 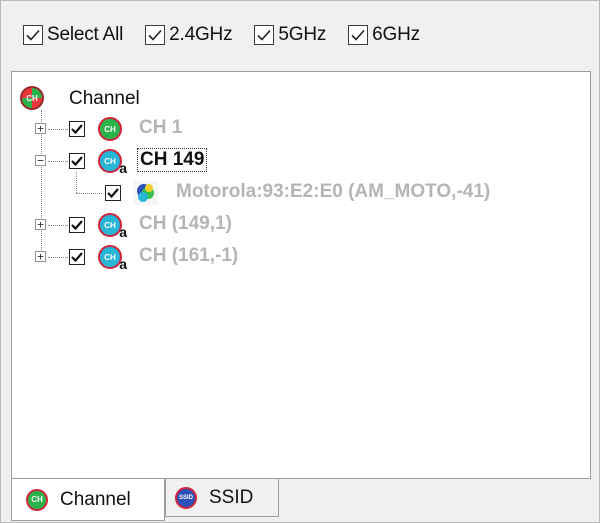 I want to click on band-24ghz-label: 2.4GHz, so click(x=201, y=34).